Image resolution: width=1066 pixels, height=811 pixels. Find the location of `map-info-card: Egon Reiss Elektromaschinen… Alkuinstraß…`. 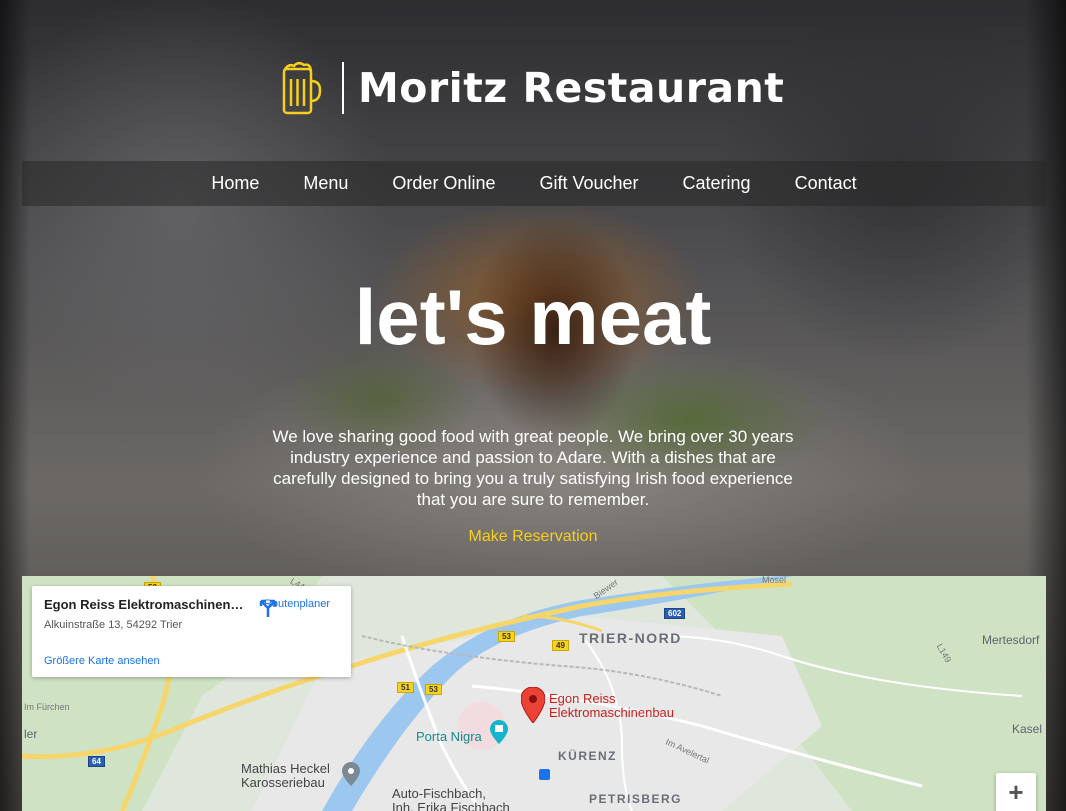

map-info-card: Egon Reiss Elektromaschinen… Alkuinstraß… is located at coordinates (191, 631).